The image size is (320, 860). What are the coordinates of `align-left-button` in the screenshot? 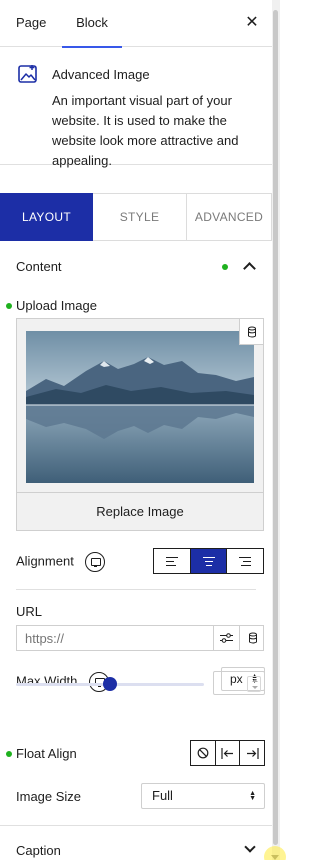 It's located at (172, 561).